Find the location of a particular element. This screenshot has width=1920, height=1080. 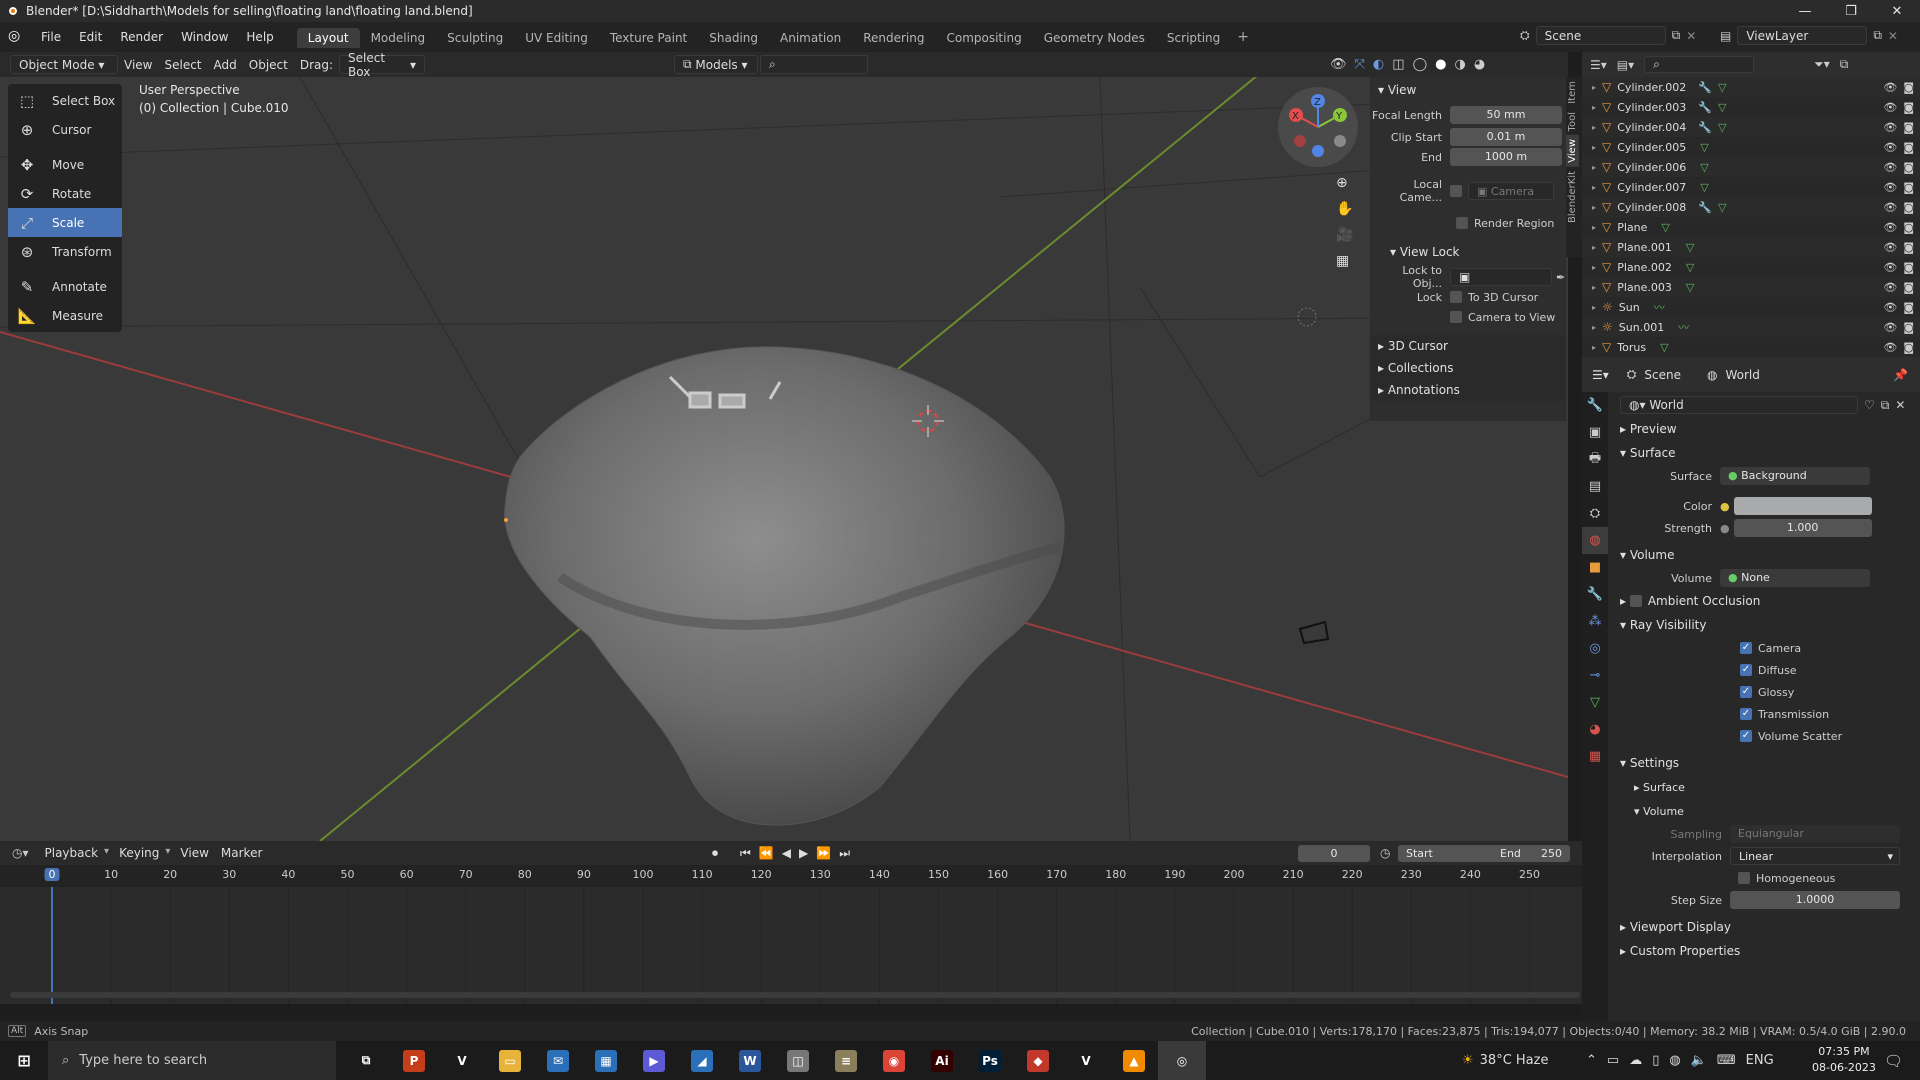

taskbar-file-explorer-icon: ▭ is located at coordinates (510, 1060).